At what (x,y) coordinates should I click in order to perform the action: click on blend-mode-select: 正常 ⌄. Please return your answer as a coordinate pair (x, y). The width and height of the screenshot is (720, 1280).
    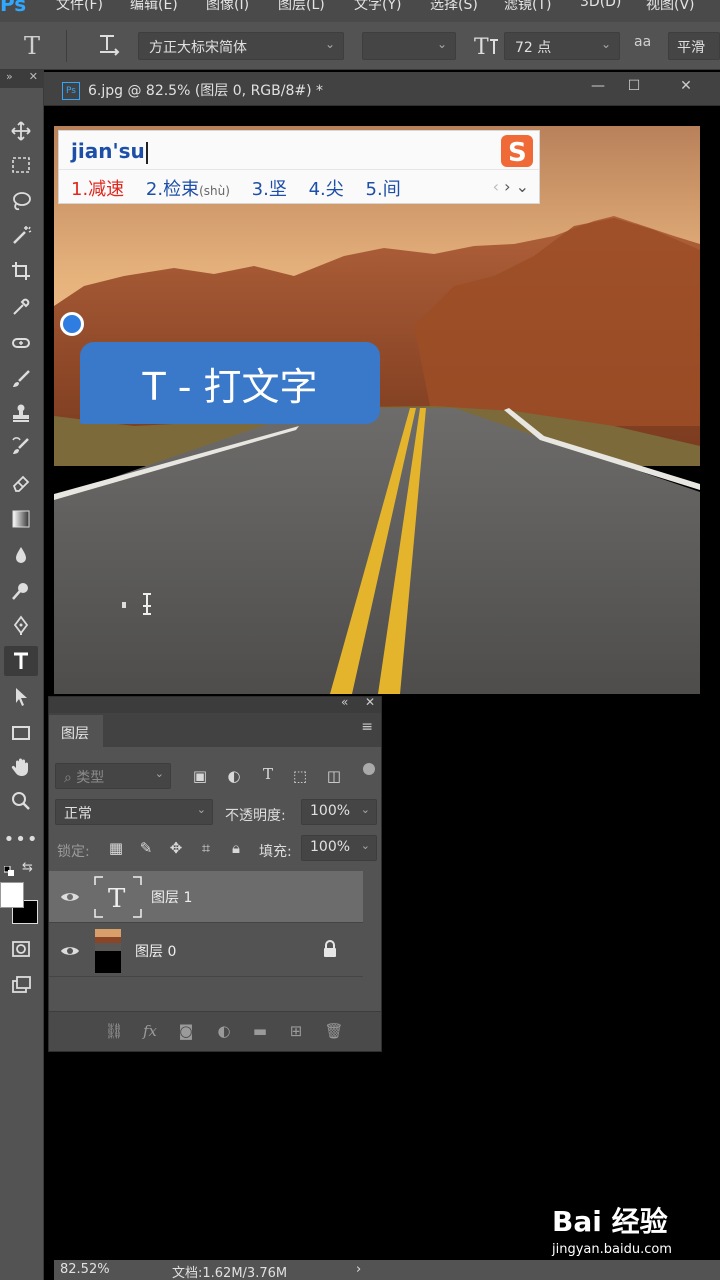
    Looking at the image, I should click on (134, 812).